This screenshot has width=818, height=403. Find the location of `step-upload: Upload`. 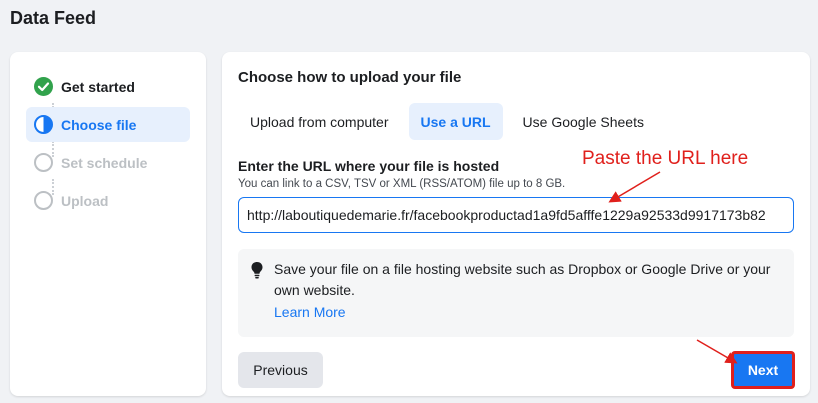

step-upload: Upload is located at coordinates (108, 200).